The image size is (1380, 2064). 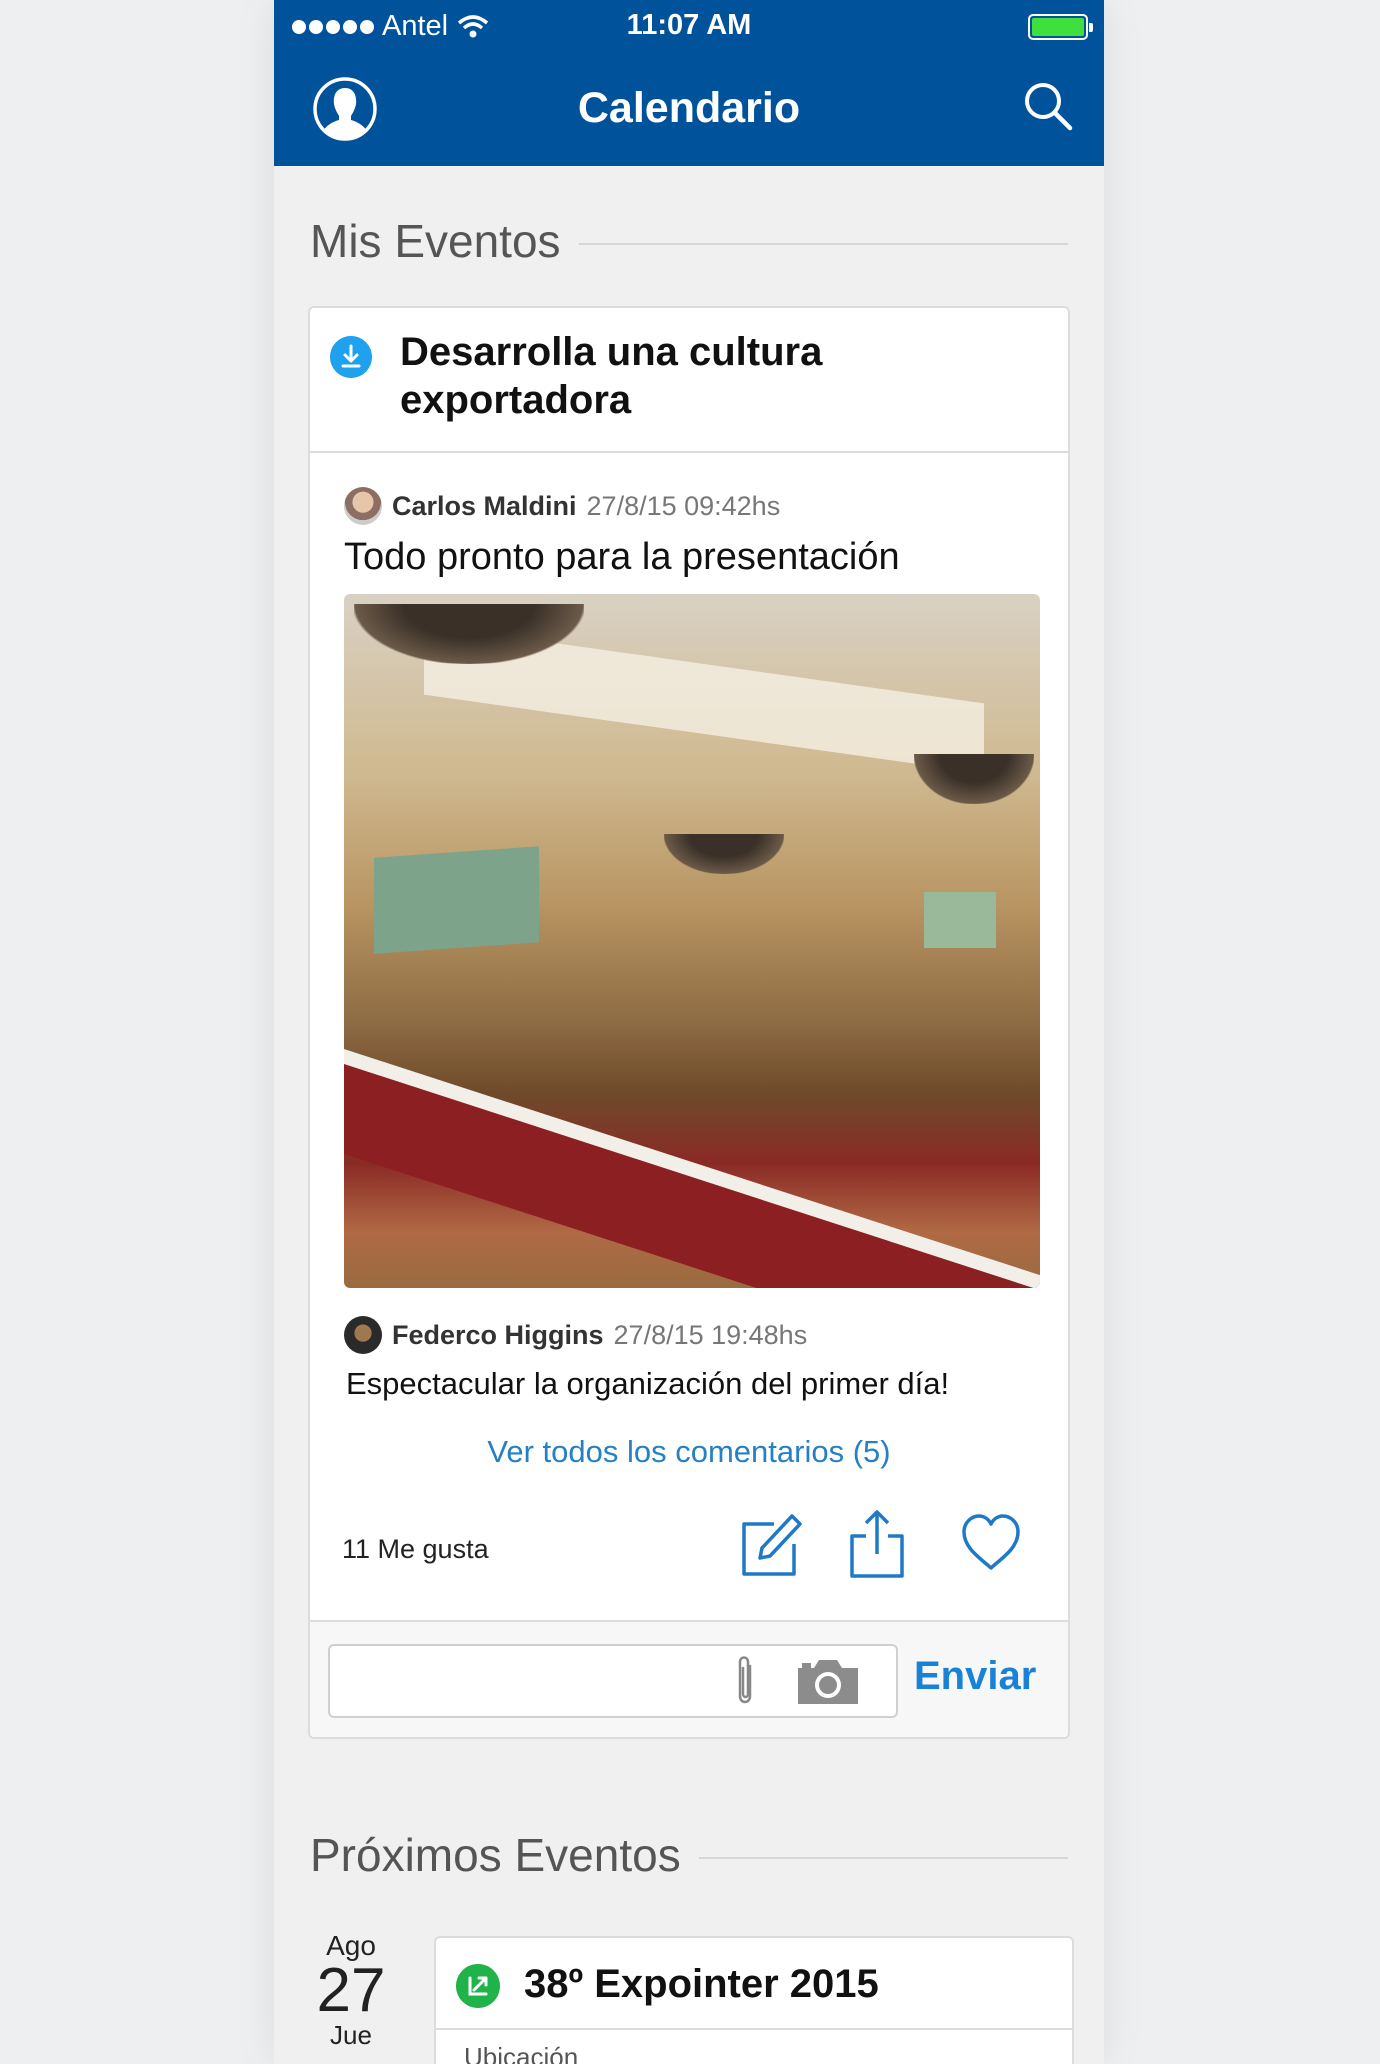 What do you see at coordinates (701, 1984) in the screenshot?
I see `upcoming-event-title: 38º Expointer 2015` at bounding box center [701, 1984].